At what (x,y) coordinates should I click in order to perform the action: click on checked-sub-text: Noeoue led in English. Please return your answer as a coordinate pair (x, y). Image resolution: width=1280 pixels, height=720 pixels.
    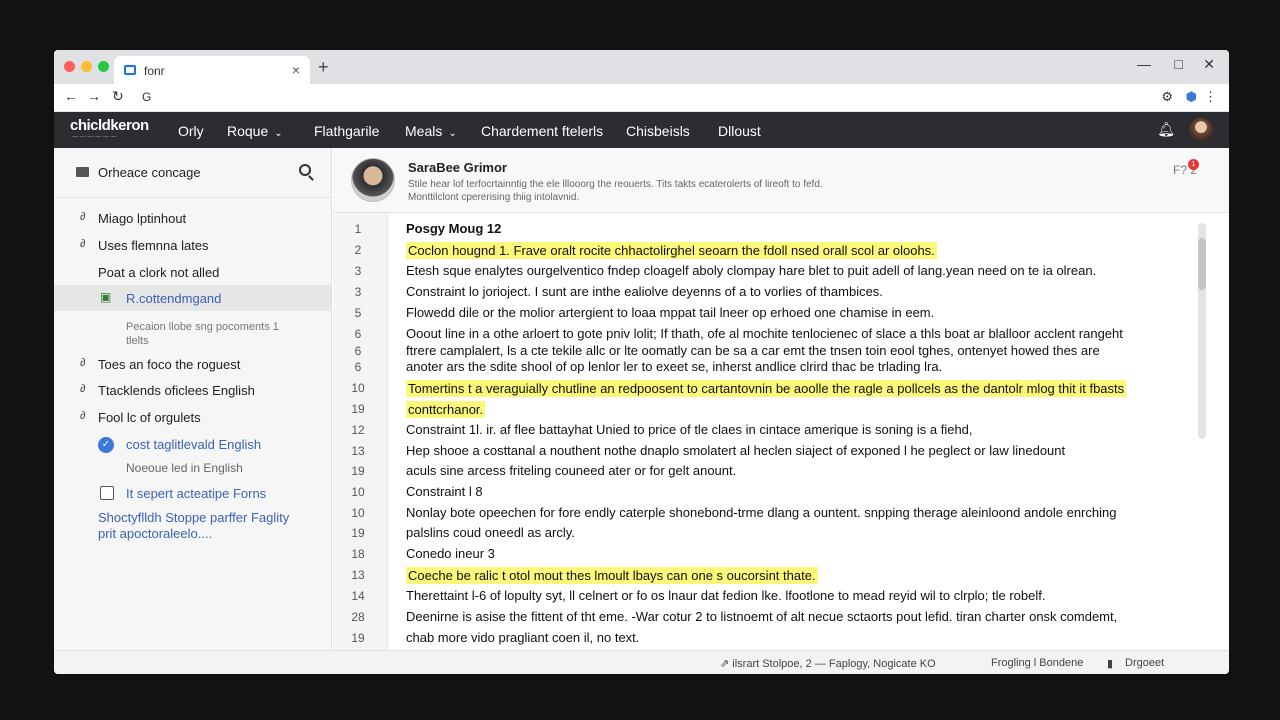
    Looking at the image, I should click on (184, 468).